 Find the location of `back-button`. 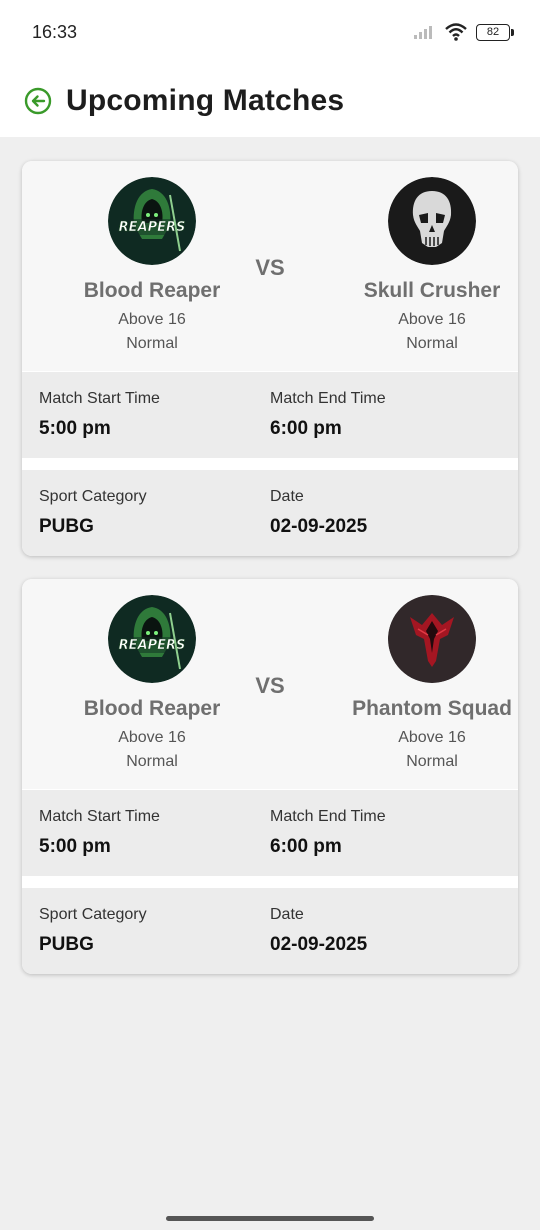

back-button is located at coordinates (38, 101).